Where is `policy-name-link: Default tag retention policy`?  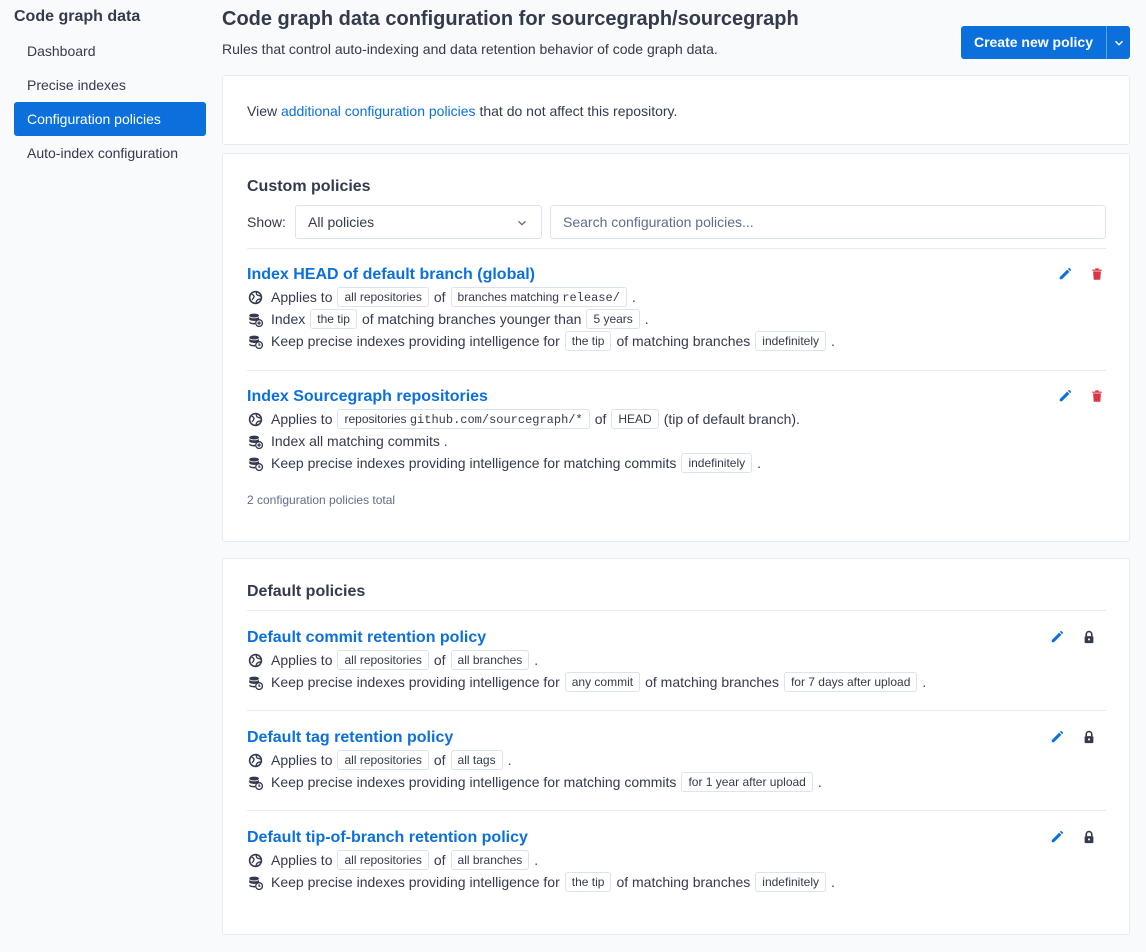 policy-name-link: Default tag retention policy is located at coordinates (676, 738).